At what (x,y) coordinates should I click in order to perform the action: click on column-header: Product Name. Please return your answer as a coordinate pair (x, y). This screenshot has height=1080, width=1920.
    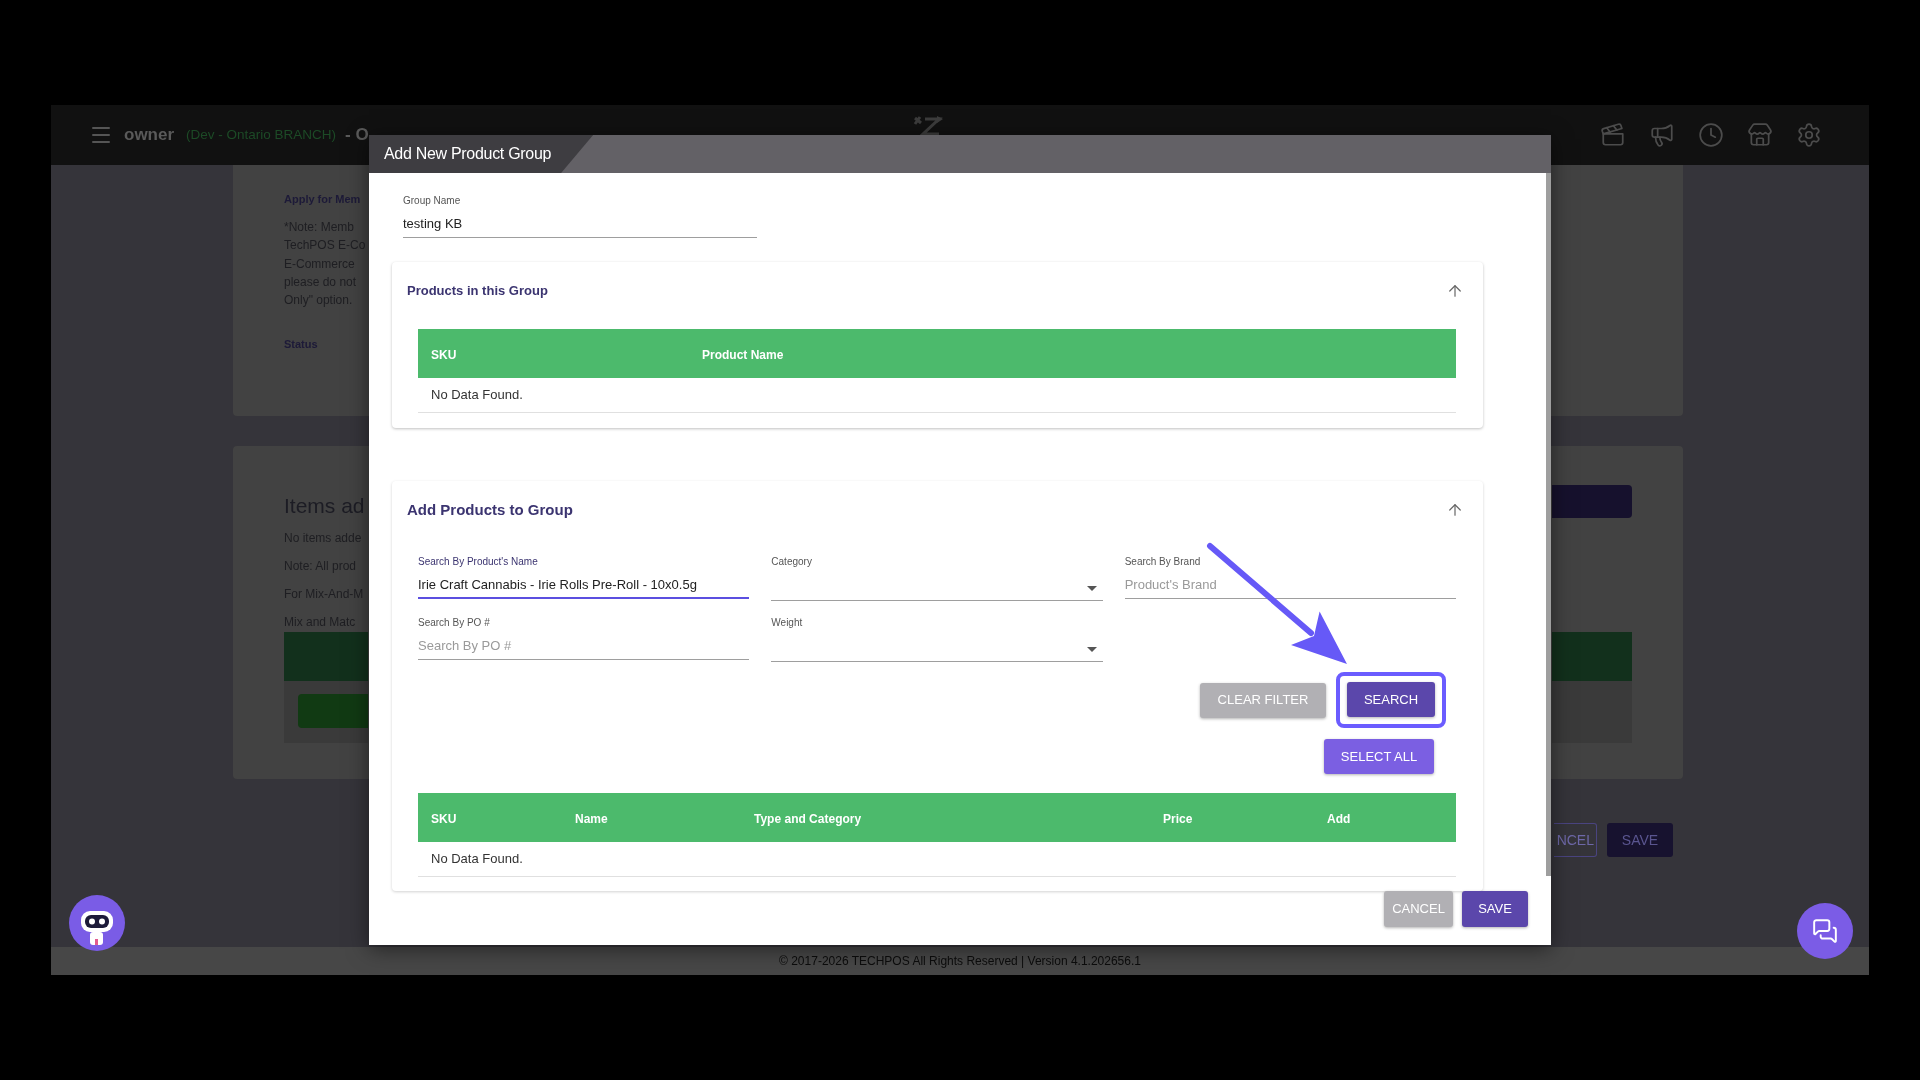
    Looking at the image, I should click on (743, 354).